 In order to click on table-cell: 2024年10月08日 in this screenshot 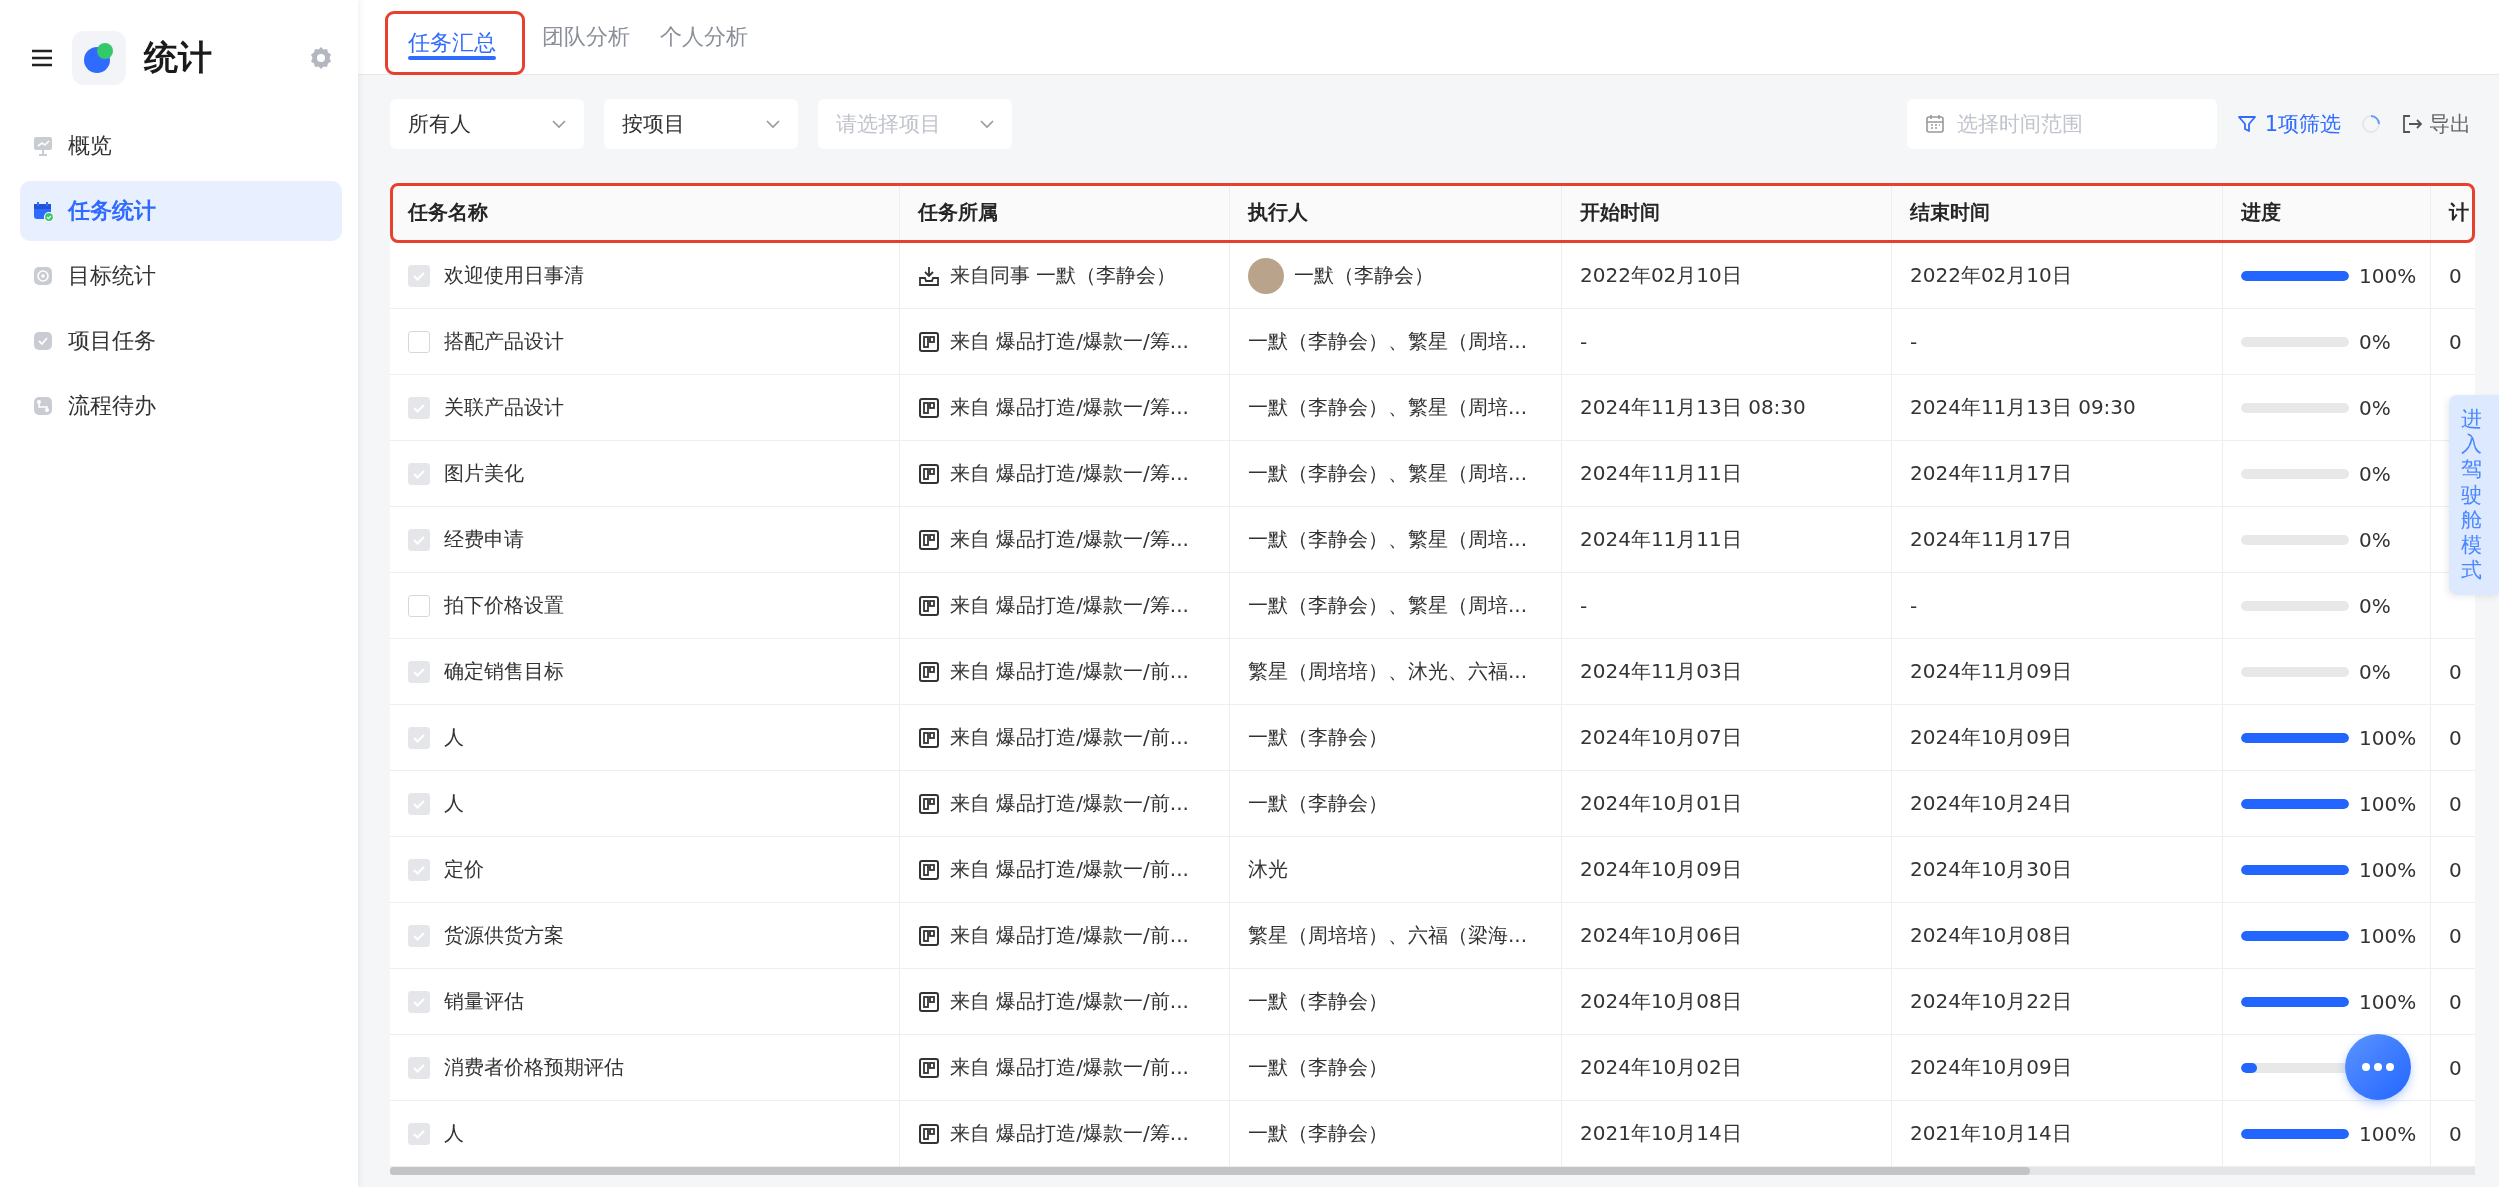, I will do `click(1727, 1001)`.